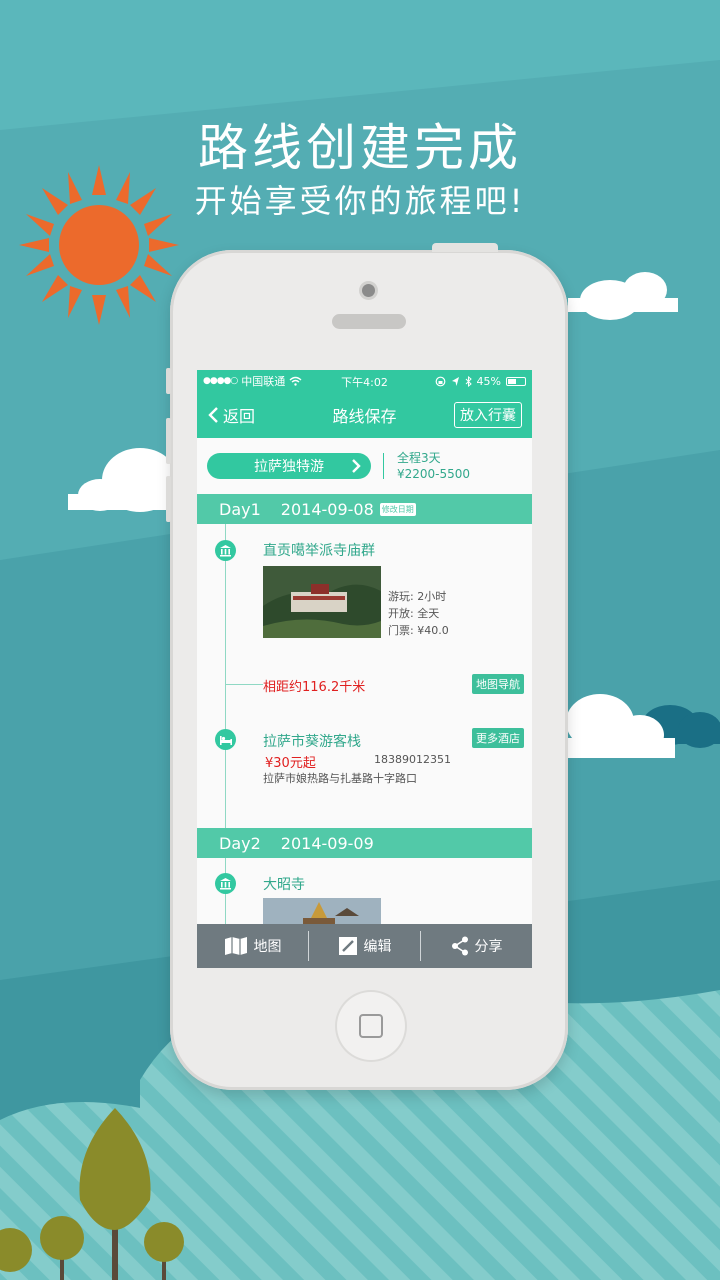  I want to click on day-date: 2014-09-09, so click(327, 843).